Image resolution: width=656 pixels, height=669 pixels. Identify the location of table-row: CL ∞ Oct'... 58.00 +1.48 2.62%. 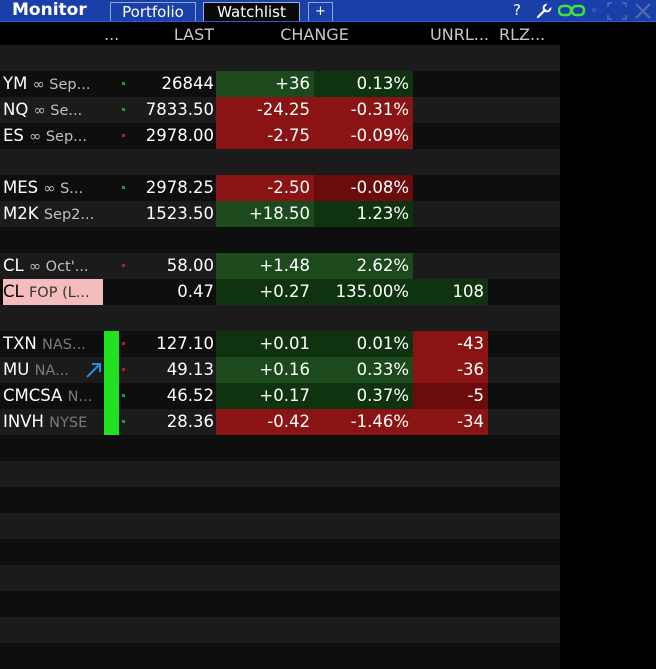
(280, 266).